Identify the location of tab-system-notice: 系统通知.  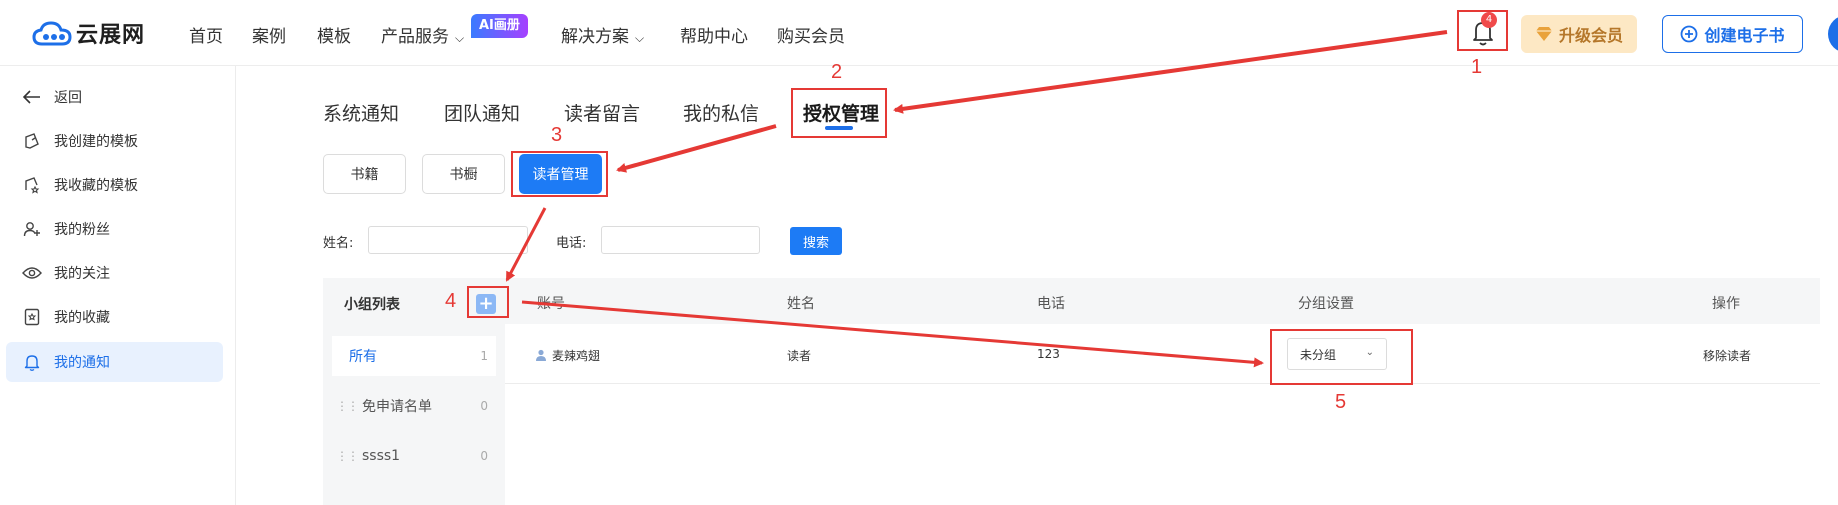
(361, 112).